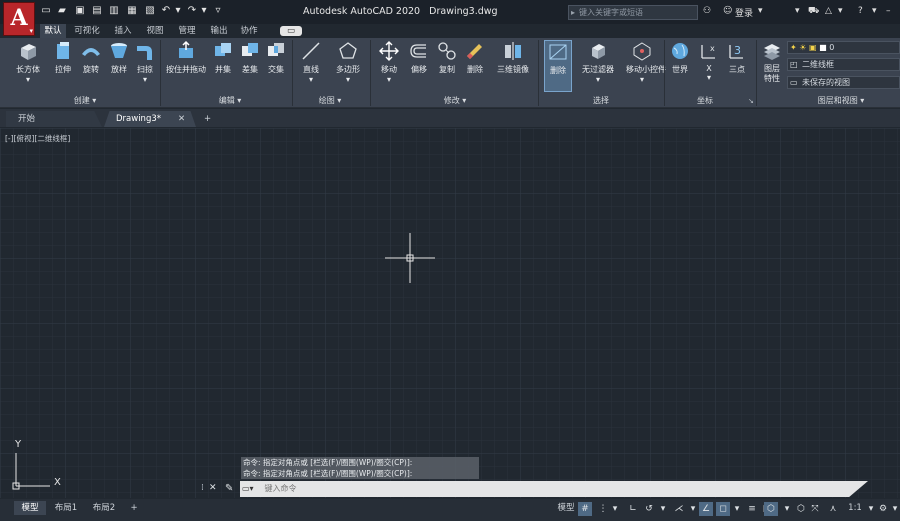 The width and height of the screenshot is (900, 521). What do you see at coordinates (85, 100) in the screenshot?
I see `panel-title-create: 创建 ▾` at bounding box center [85, 100].